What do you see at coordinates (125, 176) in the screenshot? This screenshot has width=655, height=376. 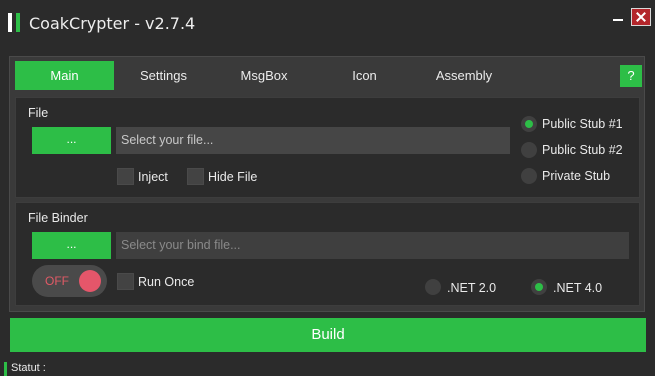 I see `inject-checkbox` at bounding box center [125, 176].